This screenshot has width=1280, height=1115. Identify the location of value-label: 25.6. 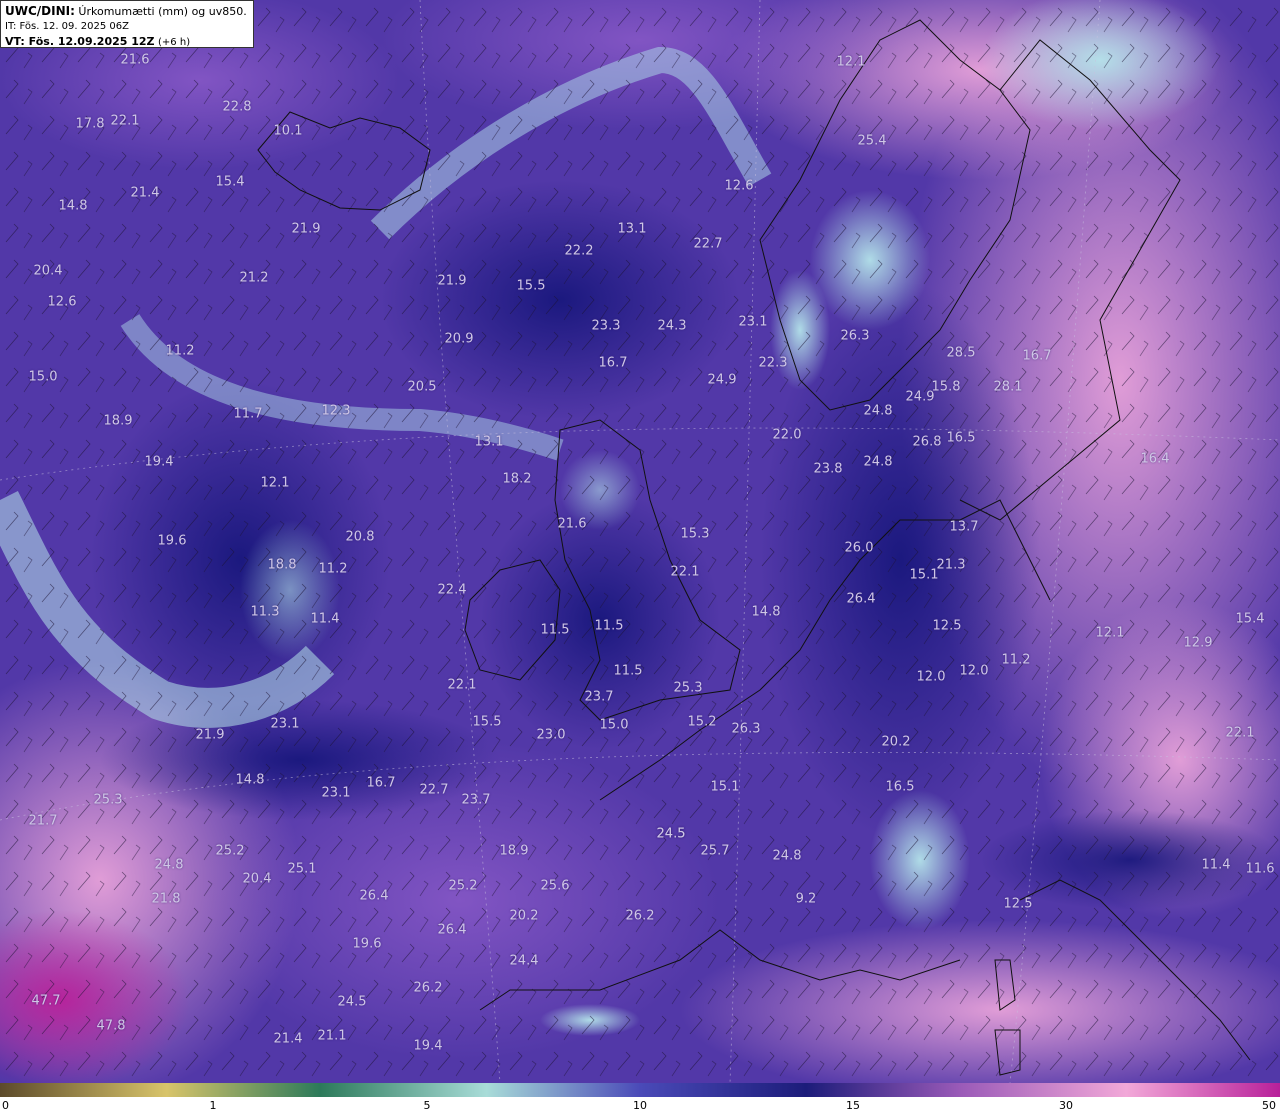
(555, 886).